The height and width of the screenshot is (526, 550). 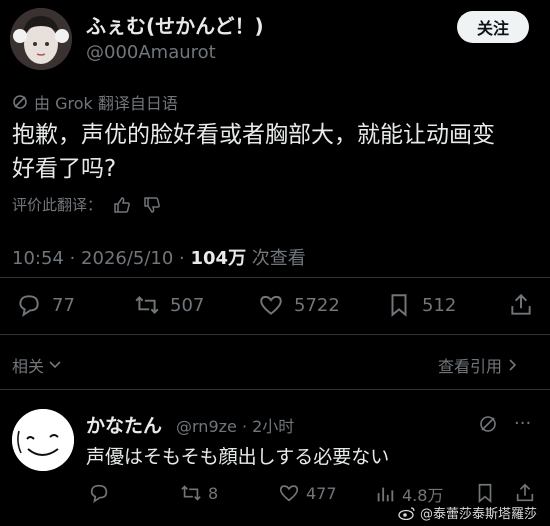 I want to click on thumbs-down-icon, so click(x=152, y=205).